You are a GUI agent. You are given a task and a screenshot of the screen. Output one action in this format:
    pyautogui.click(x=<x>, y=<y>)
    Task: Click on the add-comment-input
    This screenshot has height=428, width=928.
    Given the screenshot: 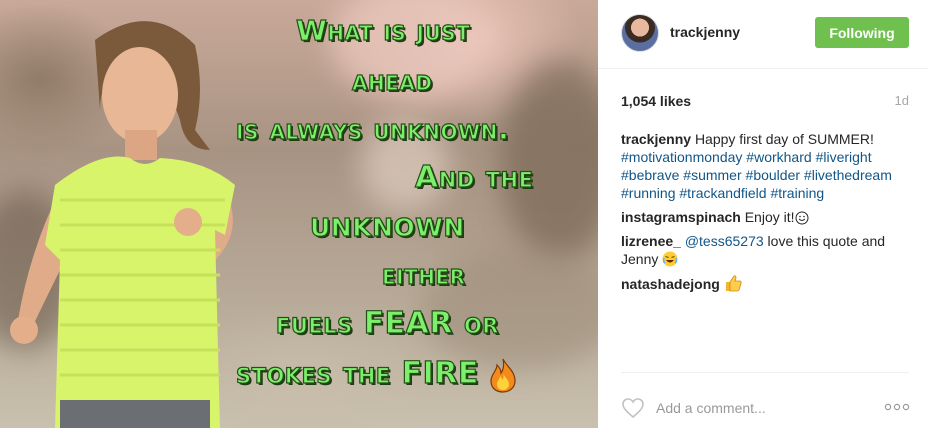 What is the action you would take?
    pyautogui.click(x=756, y=408)
    